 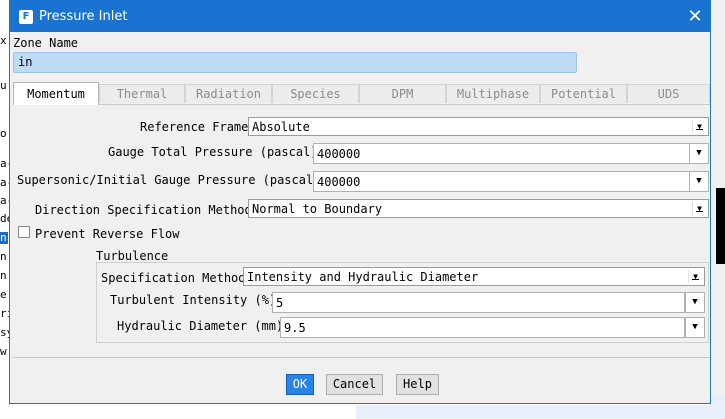 I want to click on tab-momentum: Momentum, so click(x=56, y=93).